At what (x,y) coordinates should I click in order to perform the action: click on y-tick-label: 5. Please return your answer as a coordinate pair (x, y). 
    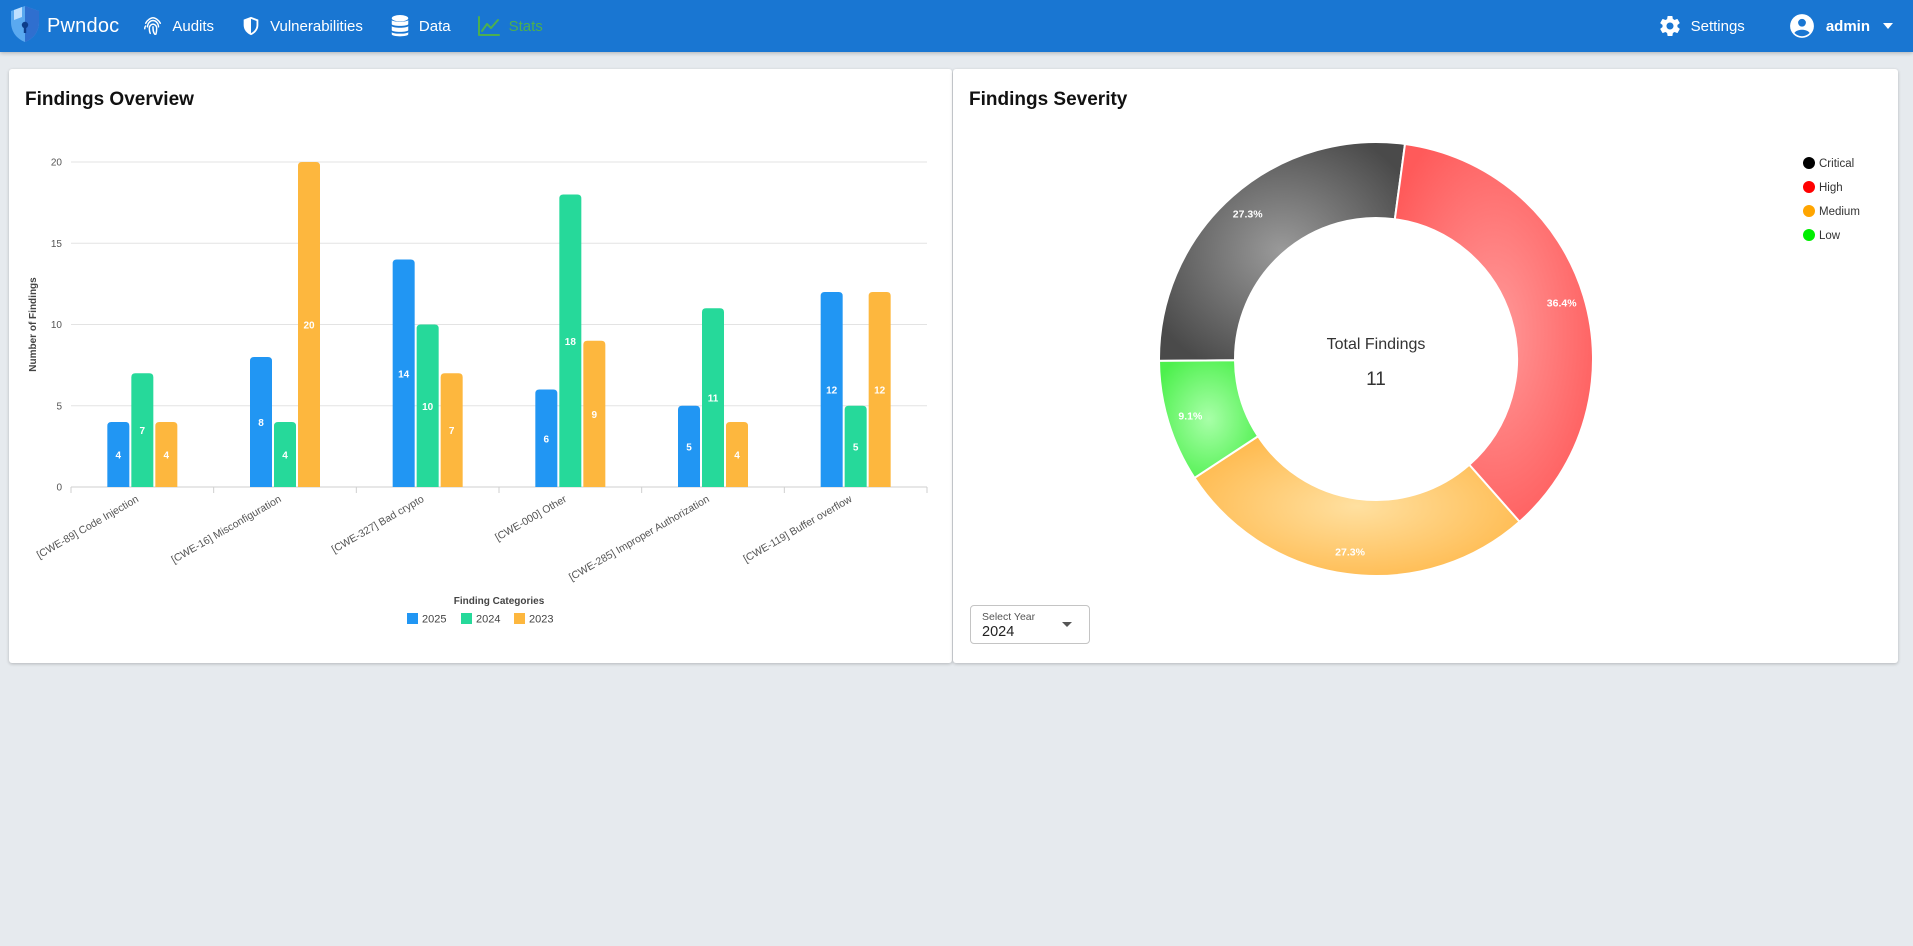
    Looking at the image, I should click on (59, 406).